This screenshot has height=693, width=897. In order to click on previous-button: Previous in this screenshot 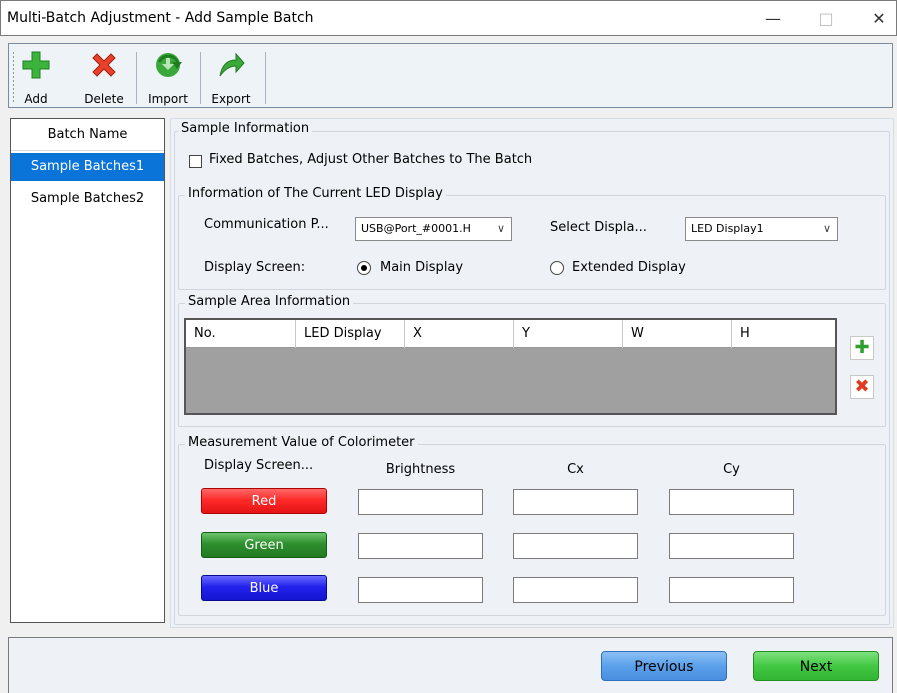, I will do `click(664, 666)`.